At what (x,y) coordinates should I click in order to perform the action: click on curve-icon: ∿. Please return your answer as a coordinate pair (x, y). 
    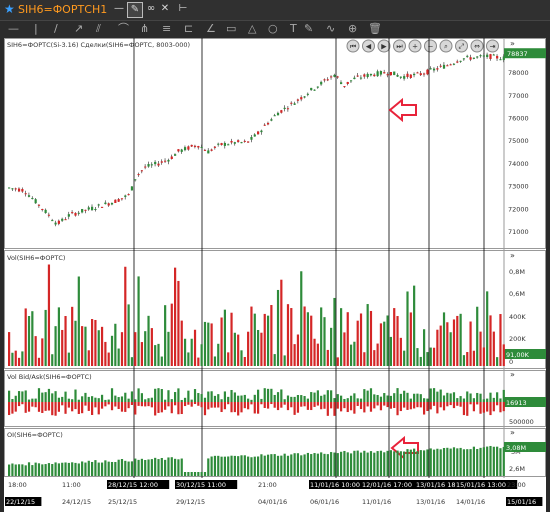
    Looking at the image, I should click on (330, 29).